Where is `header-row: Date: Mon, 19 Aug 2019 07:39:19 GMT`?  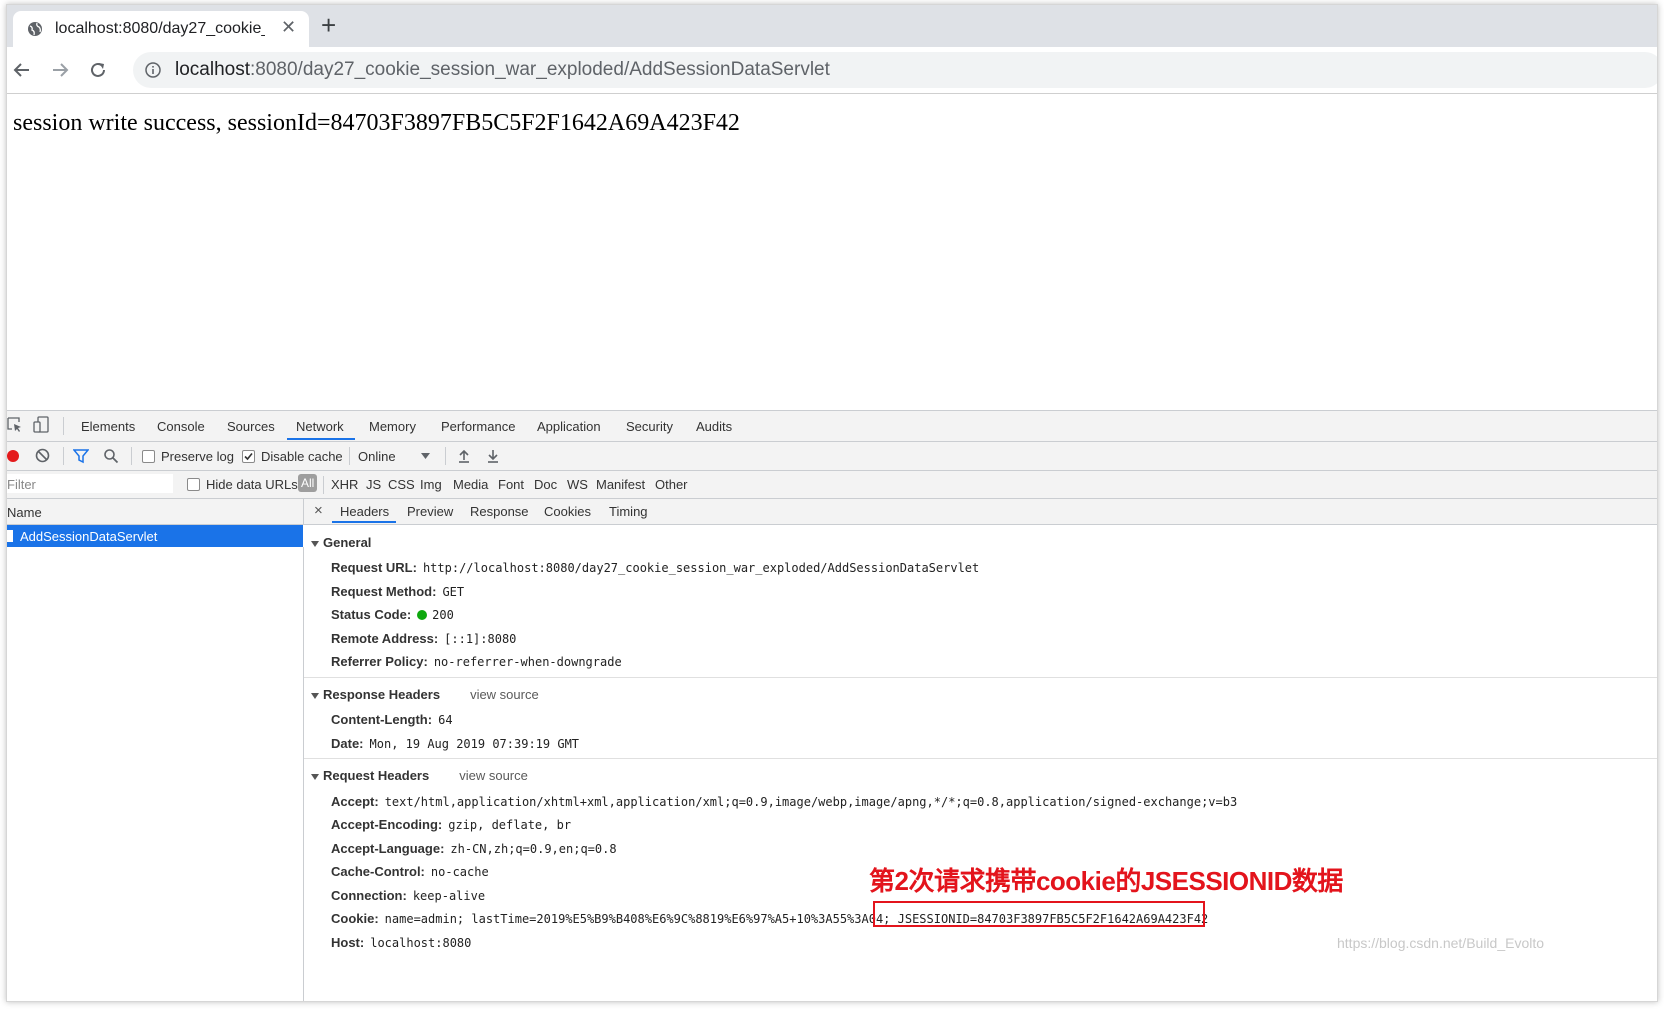
header-row: Date: Mon, 19 Aug 2019 07:39:19 GMT is located at coordinates (455, 743).